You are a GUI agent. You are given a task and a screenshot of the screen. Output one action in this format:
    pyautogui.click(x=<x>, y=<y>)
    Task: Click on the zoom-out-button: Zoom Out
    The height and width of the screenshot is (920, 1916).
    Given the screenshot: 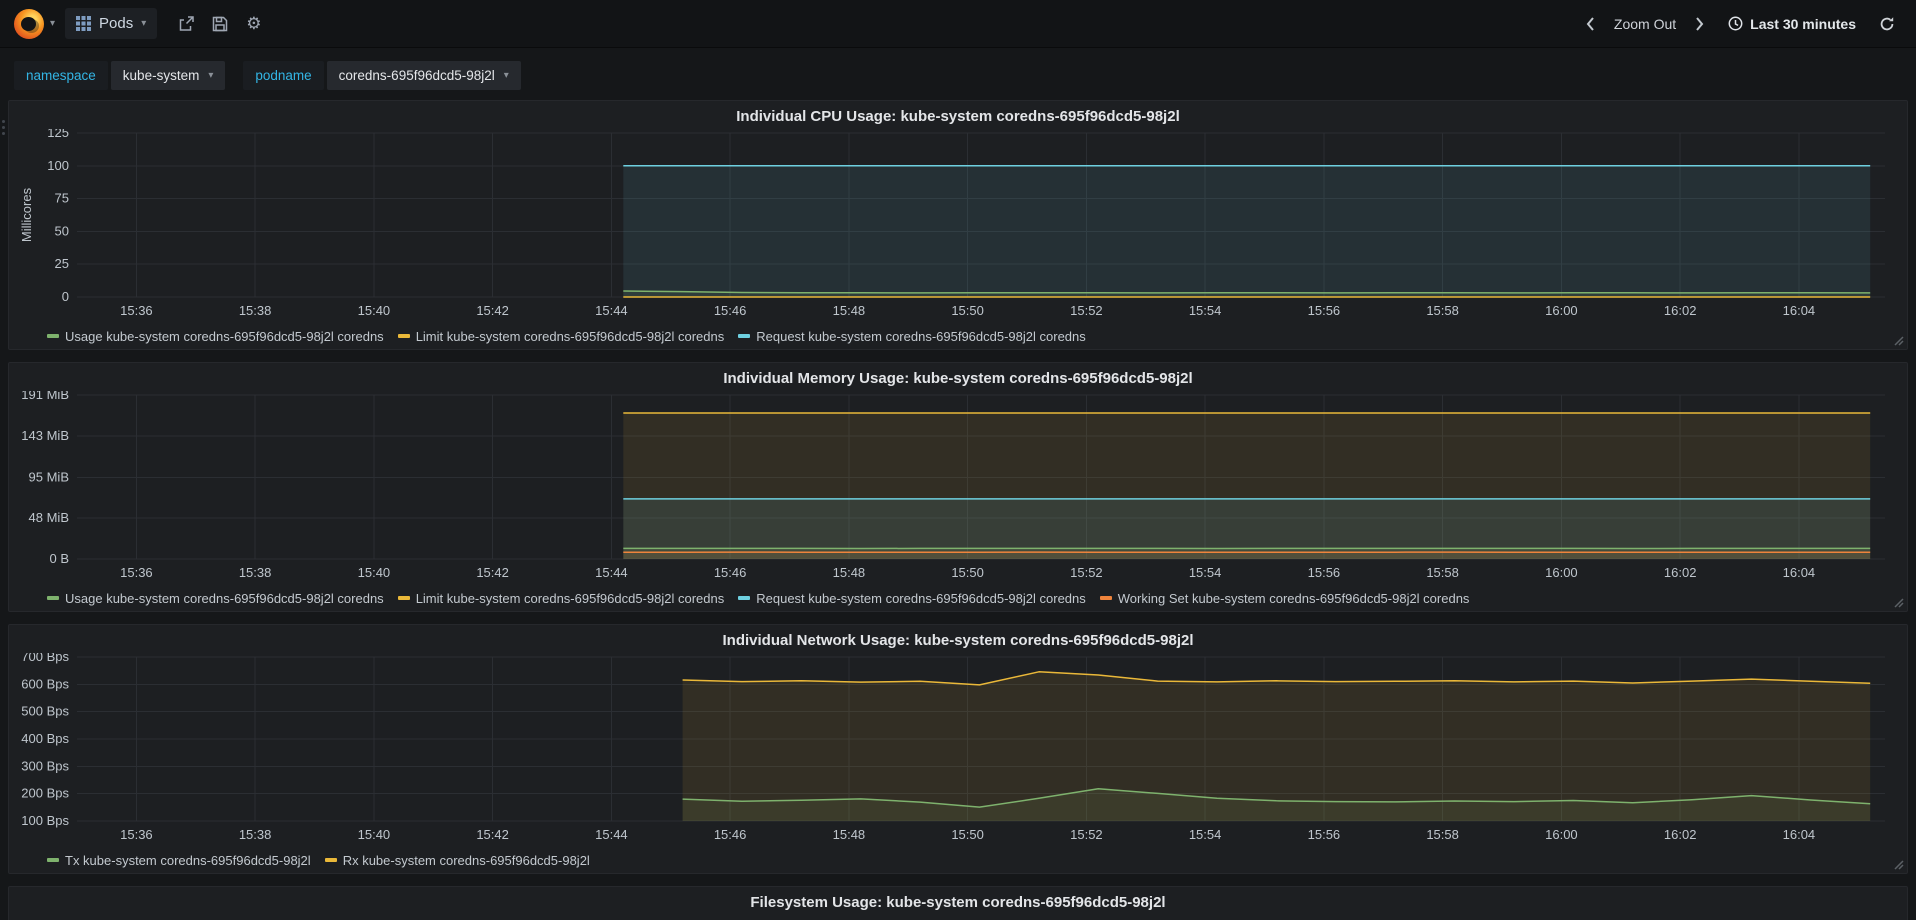 What is the action you would take?
    pyautogui.click(x=1645, y=24)
    